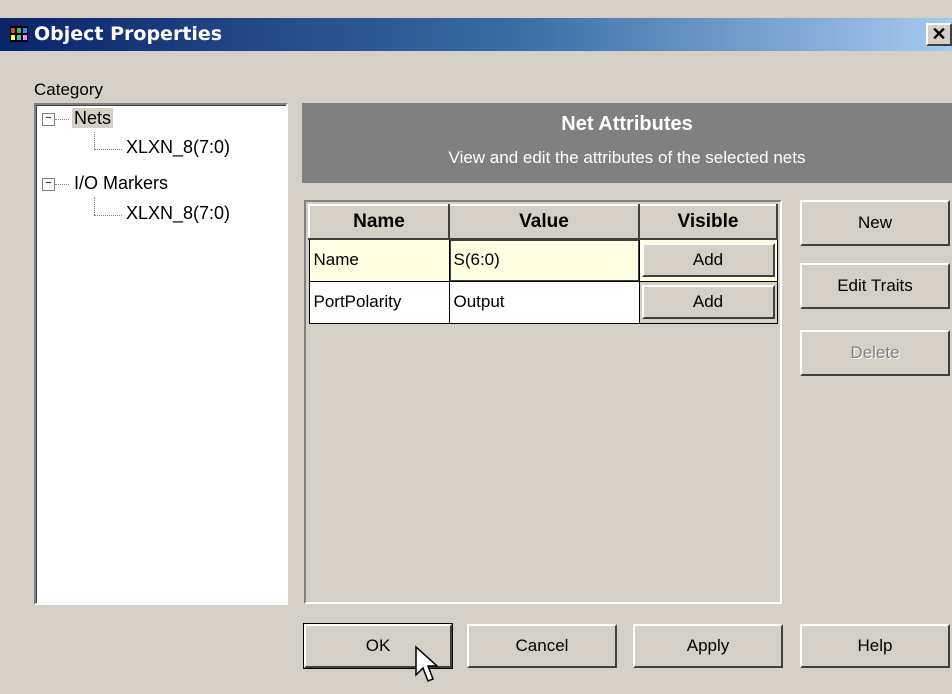  I want to click on column-header-value: Value, so click(544, 222).